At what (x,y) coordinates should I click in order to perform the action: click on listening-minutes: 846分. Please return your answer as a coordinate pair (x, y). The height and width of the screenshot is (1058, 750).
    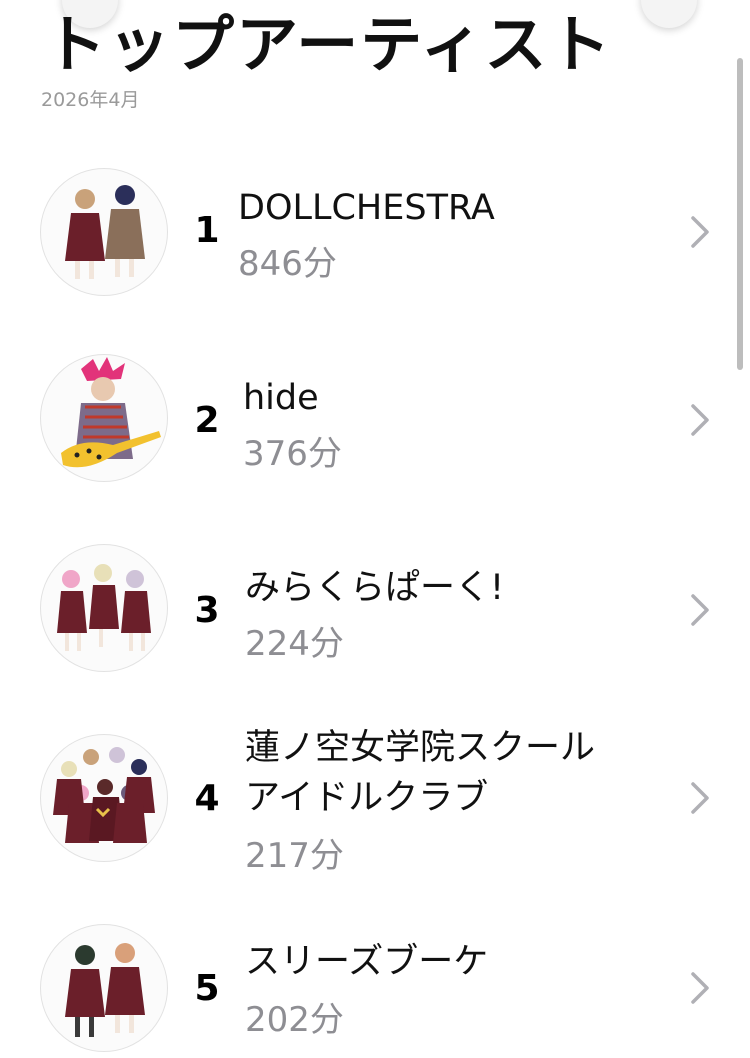
    Looking at the image, I should click on (287, 264).